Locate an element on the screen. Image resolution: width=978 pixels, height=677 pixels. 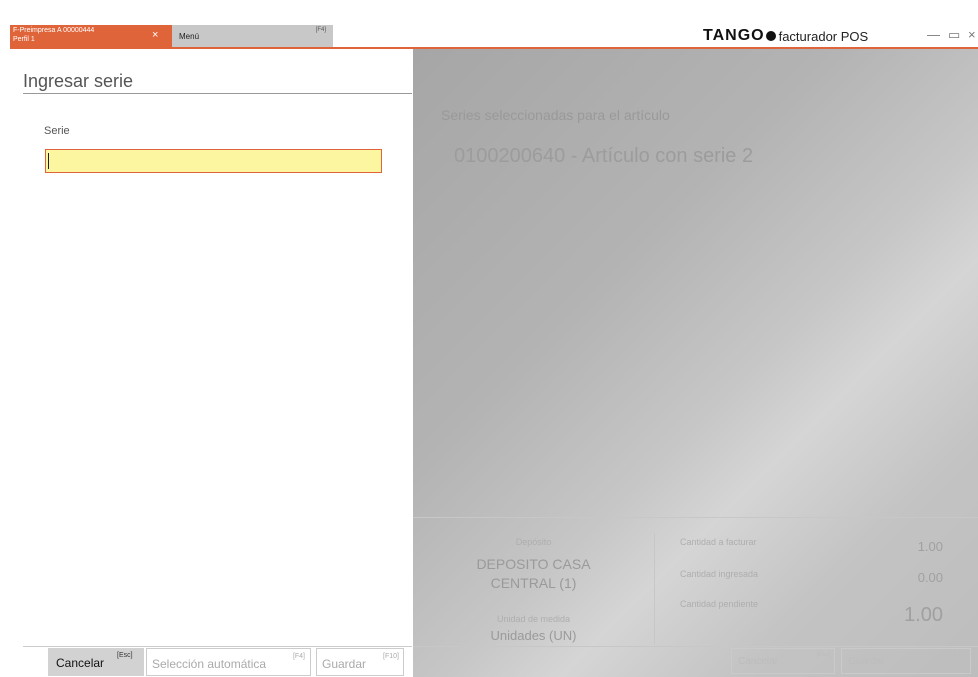
overlay-save-button: Guardar [F10] is located at coordinates (906, 661).